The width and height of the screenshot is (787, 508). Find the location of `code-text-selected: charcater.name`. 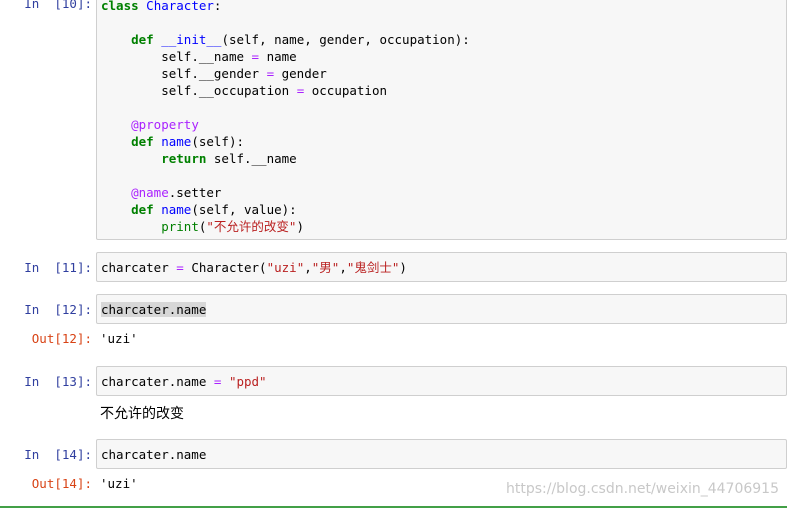

code-text-selected: charcater.name is located at coordinates (154, 309).